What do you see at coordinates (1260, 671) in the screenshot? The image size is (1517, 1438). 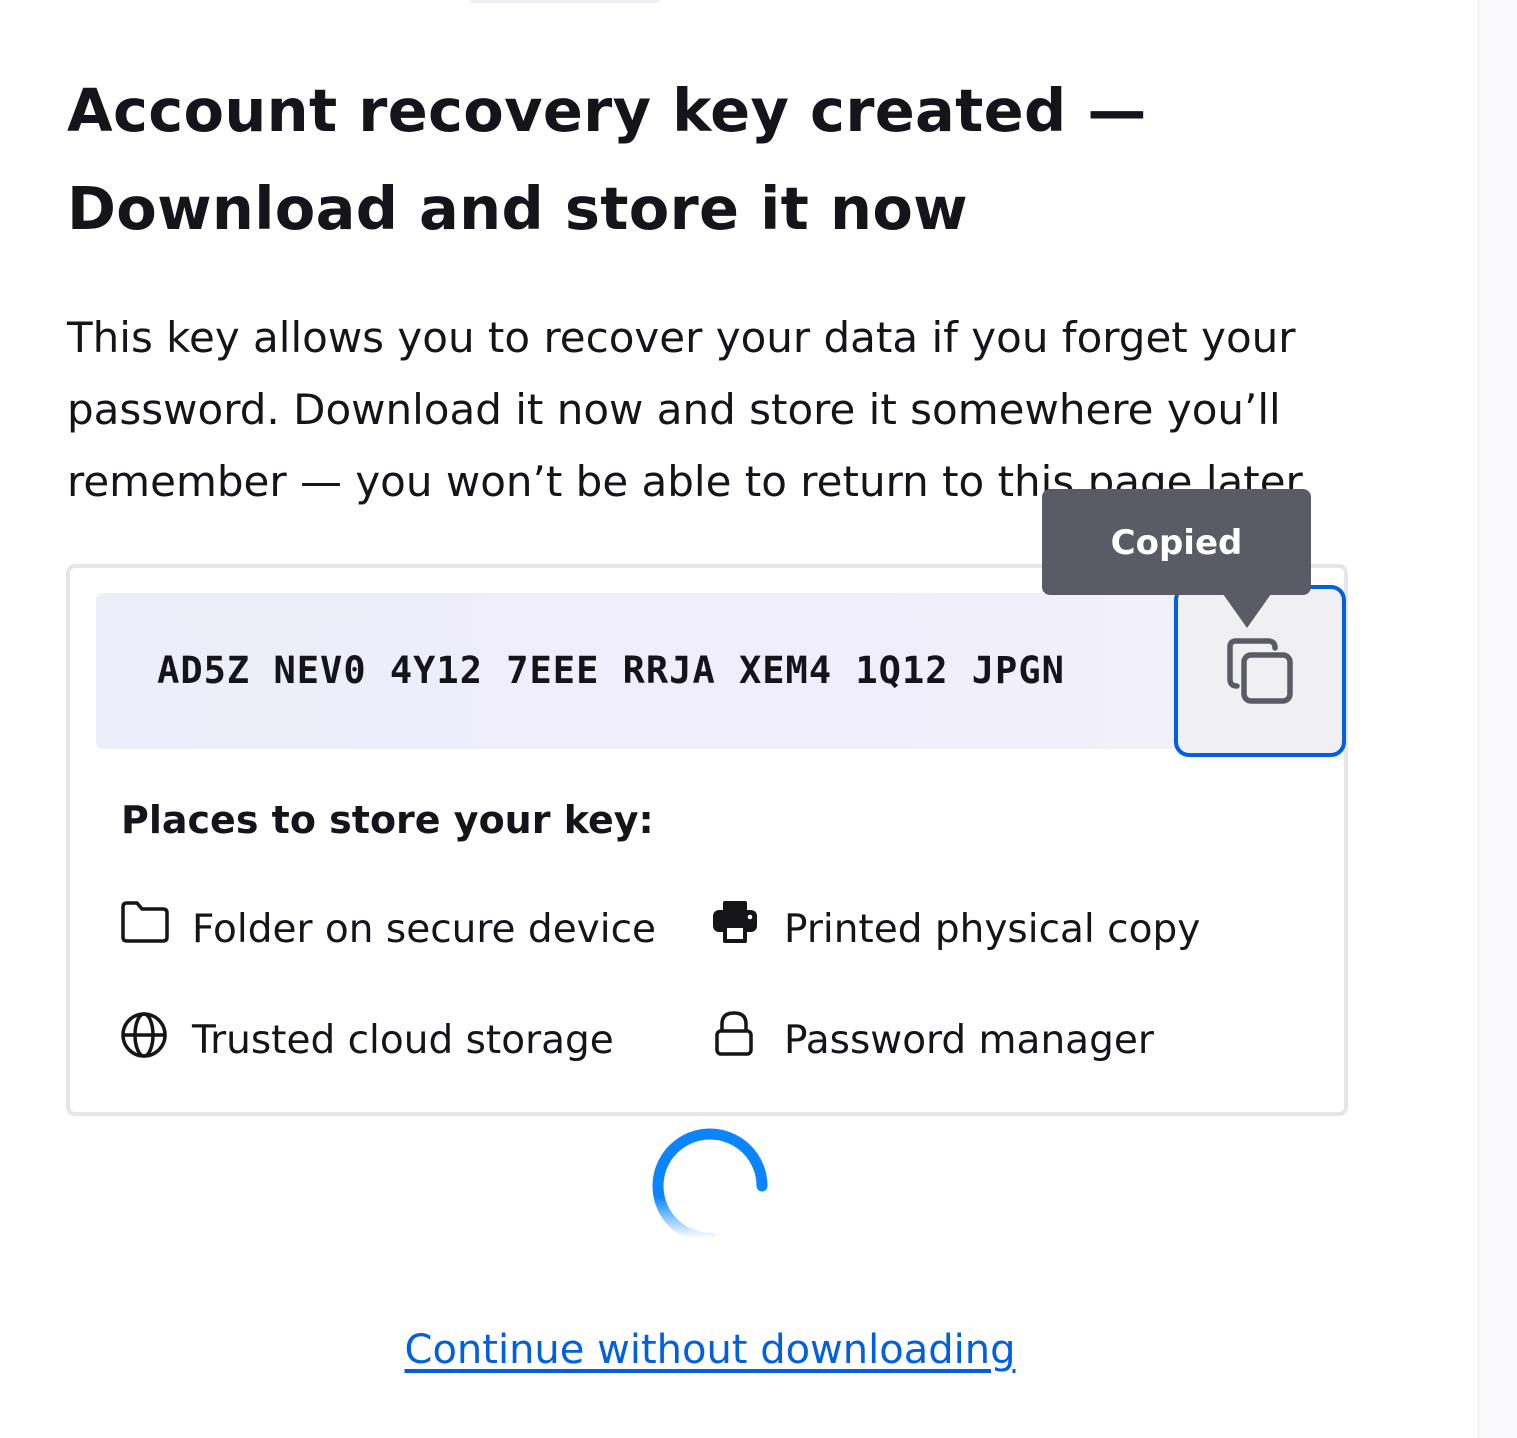 I see `copy-icon` at bounding box center [1260, 671].